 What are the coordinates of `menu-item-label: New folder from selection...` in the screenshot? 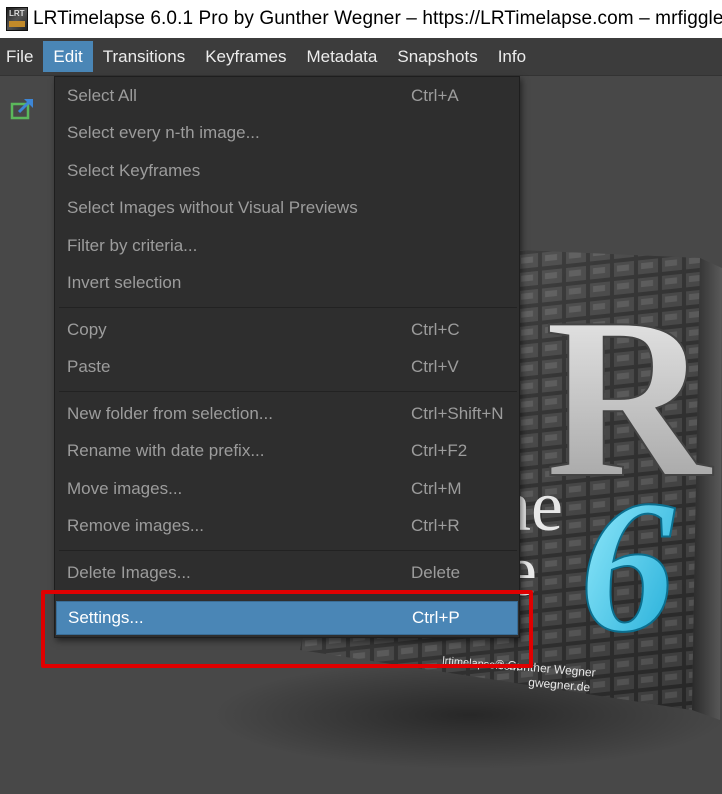 It's located at (170, 413).